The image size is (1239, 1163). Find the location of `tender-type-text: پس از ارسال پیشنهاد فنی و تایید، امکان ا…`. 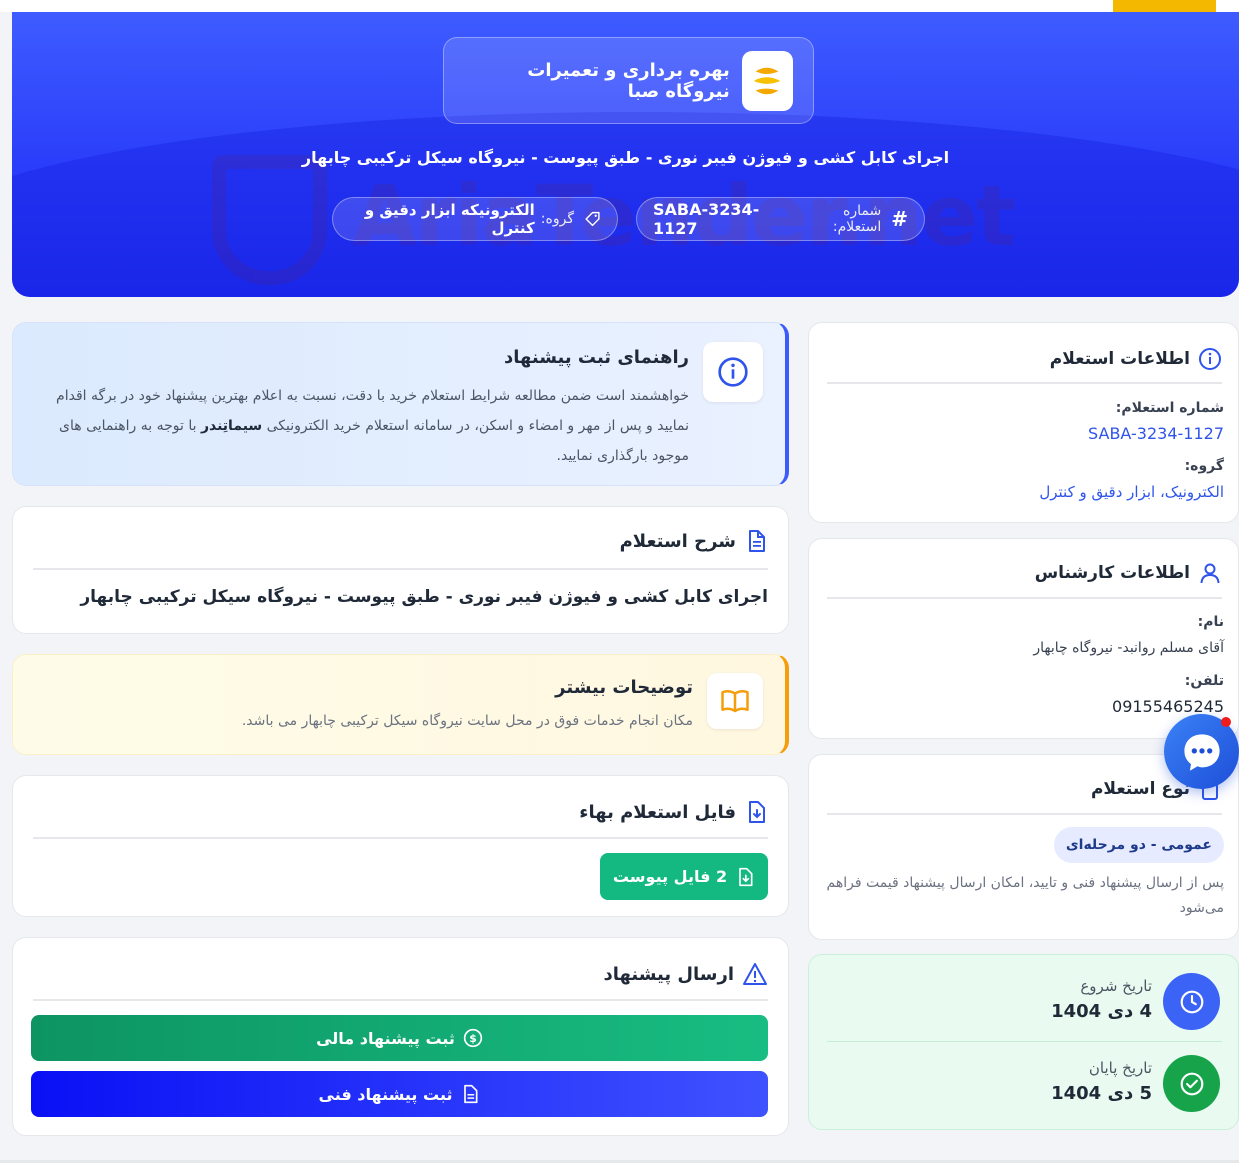

tender-type-text: پس از ارسال پیشنهاد فنی و تایید، امکان ا… is located at coordinates (1025, 895).